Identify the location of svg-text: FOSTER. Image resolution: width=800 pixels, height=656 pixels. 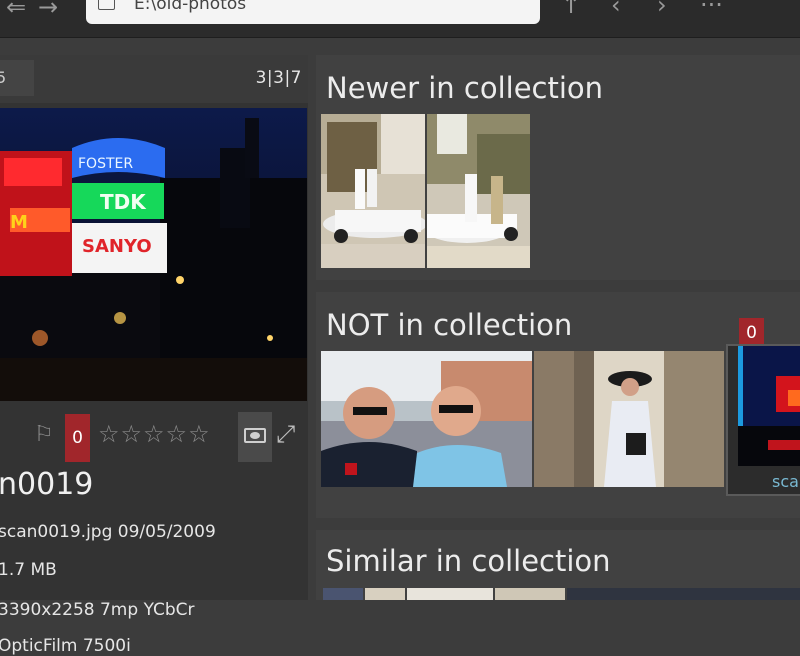
(105, 164).